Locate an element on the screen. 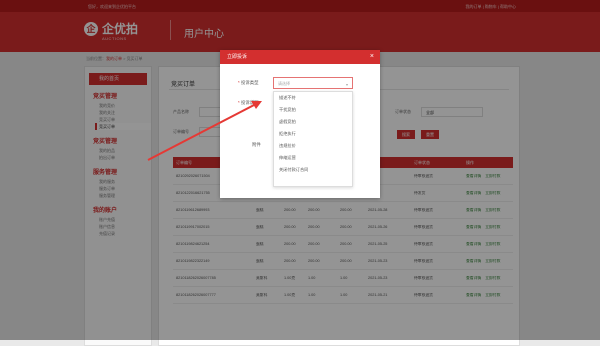 Image resolution: width=600 pixels, height=346 pixels. arrow-line is located at coordinates (202, 132).